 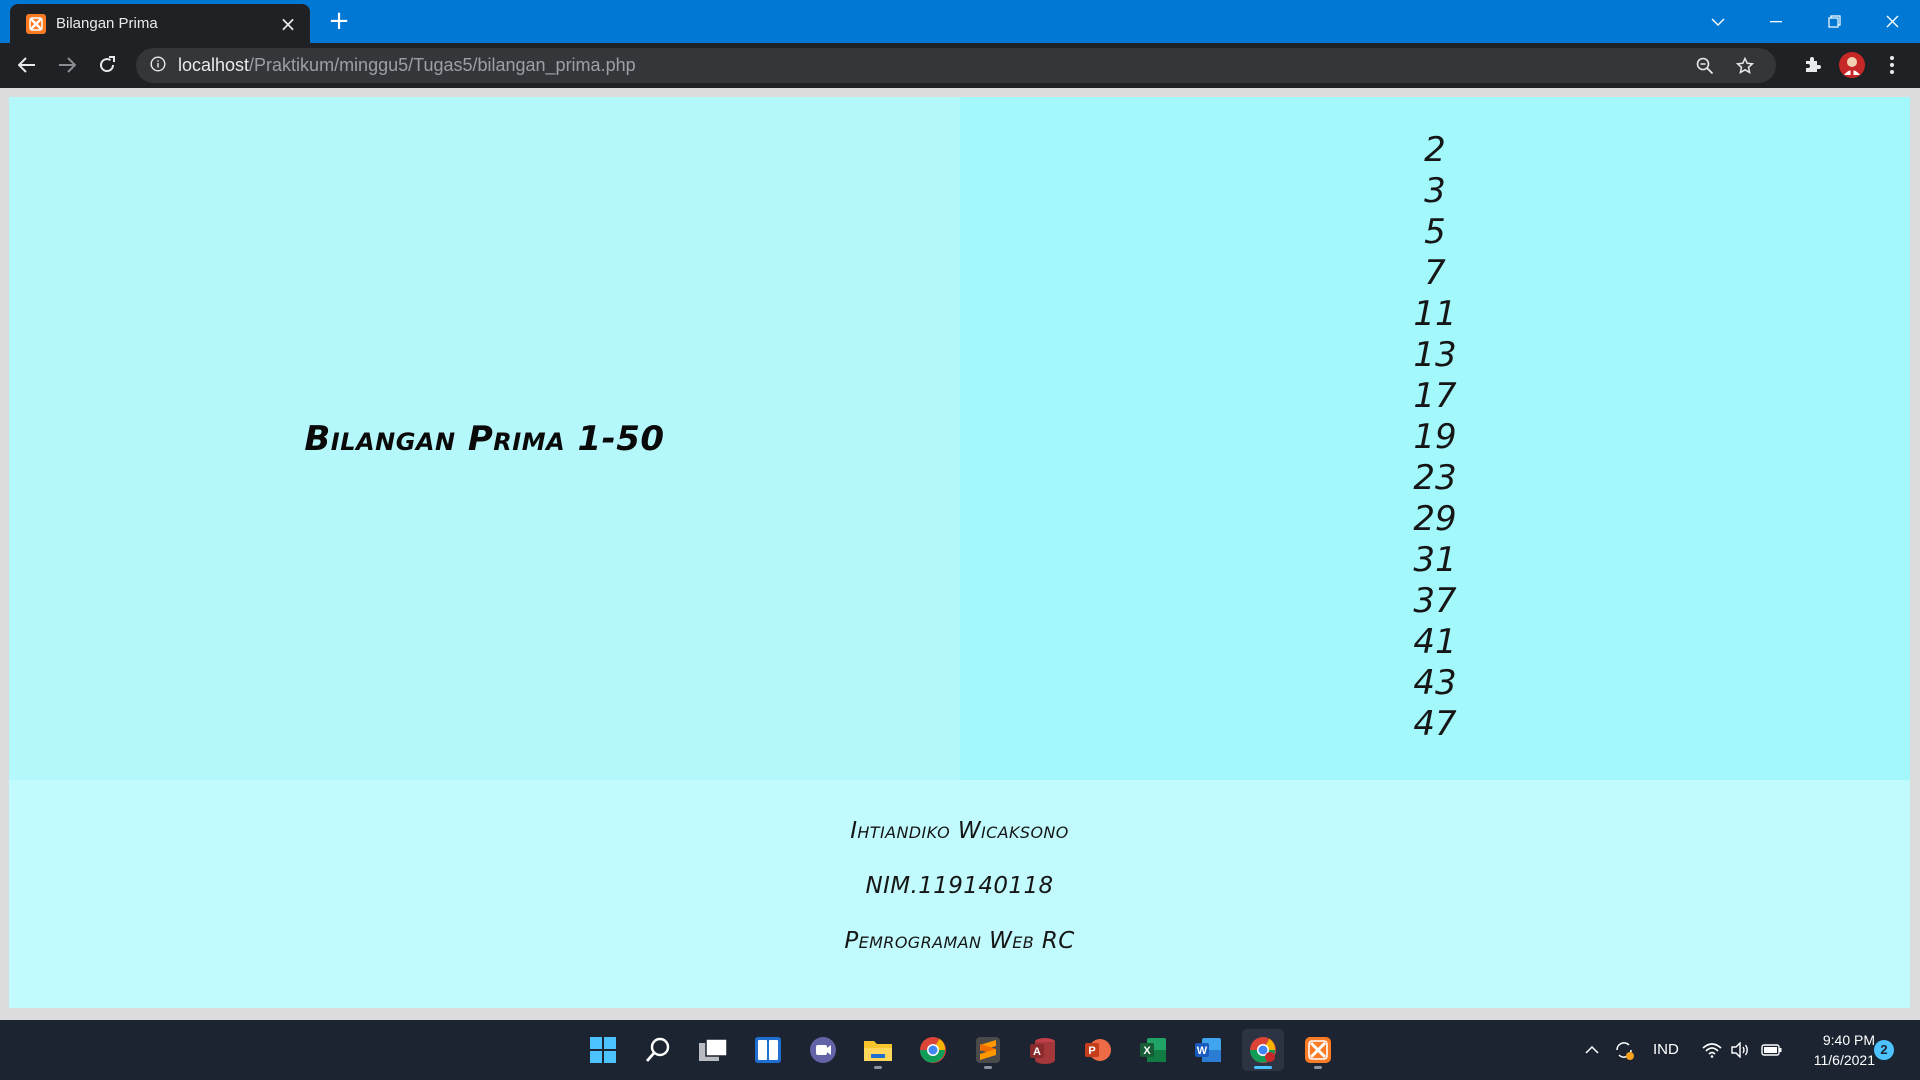 I want to click on prime-number: 5, so click(x=1435, y=232).